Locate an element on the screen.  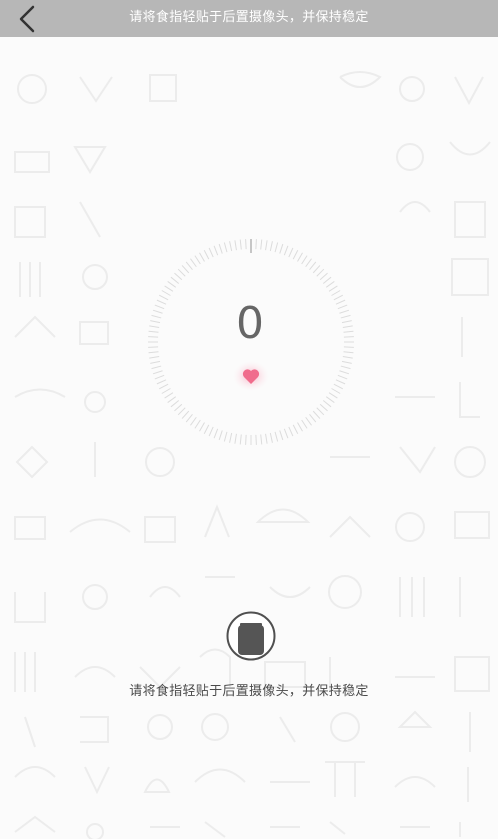
pattern-row is located at coordinates (250, 88).